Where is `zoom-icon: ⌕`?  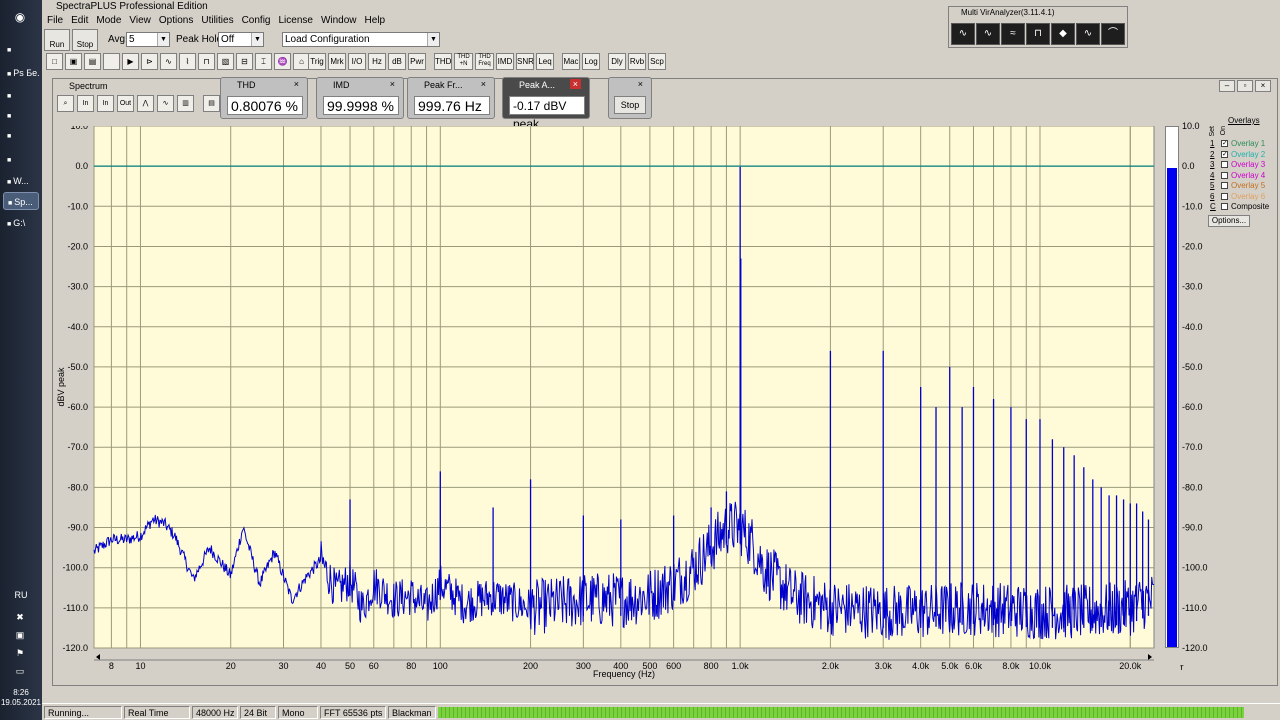 zoom-icon: ⌕ is located at coordinates (65, 103).